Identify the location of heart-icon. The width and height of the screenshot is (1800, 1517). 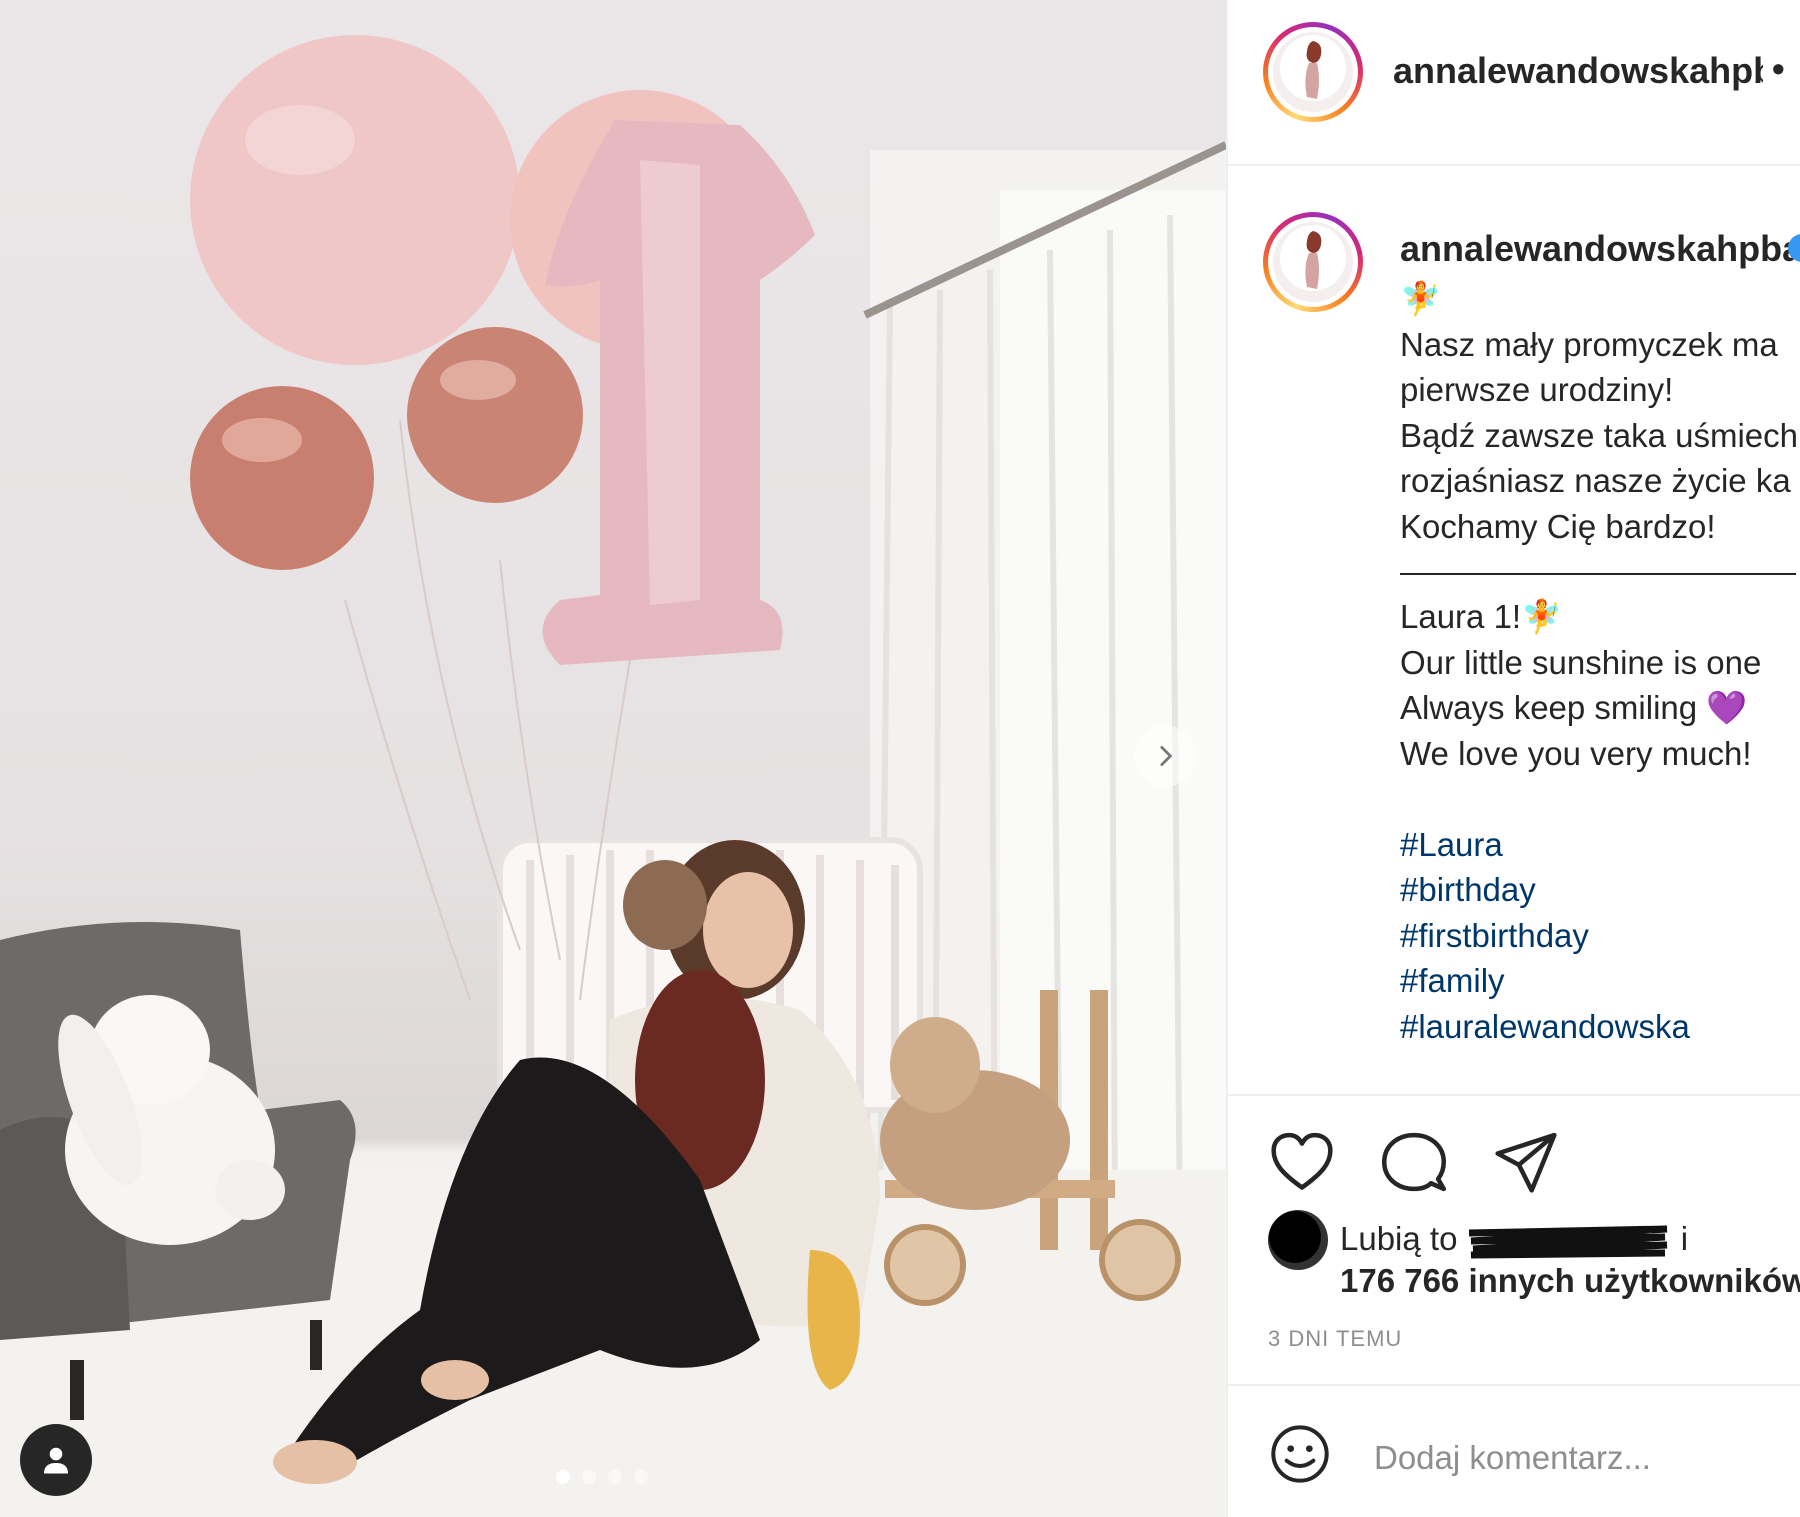
(1302, 1162).